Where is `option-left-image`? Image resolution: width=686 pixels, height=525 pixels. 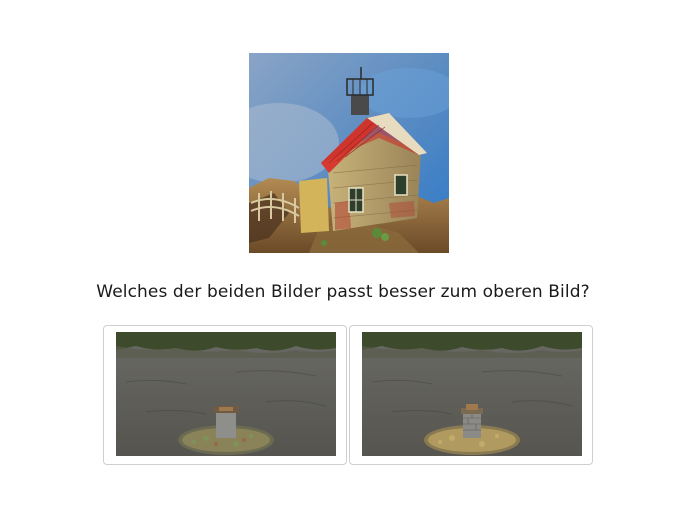 option-left-image is located at coordinates (226, 394).